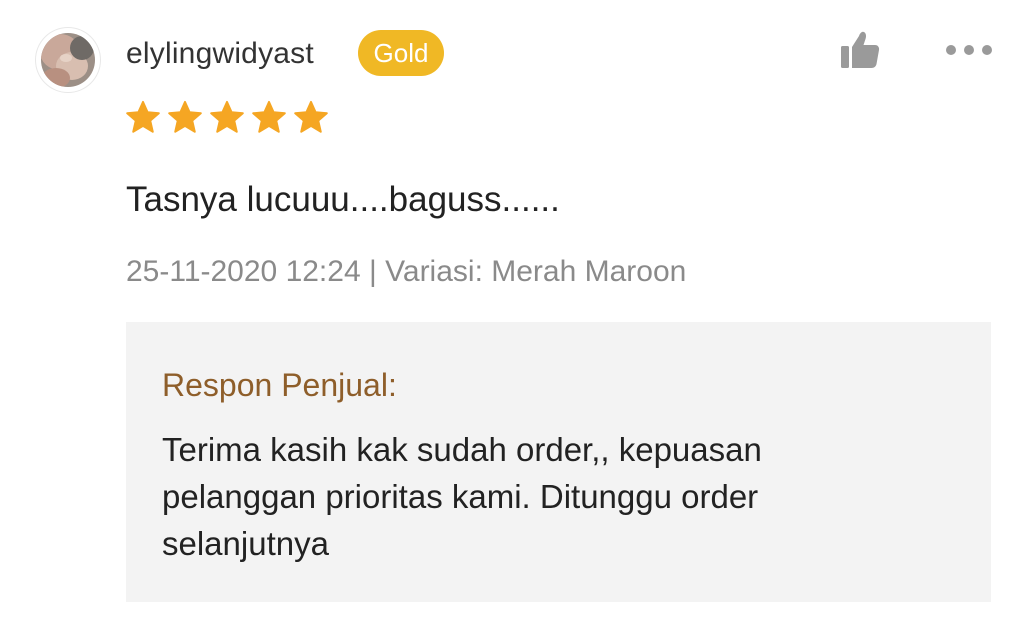 This screenshot has width=1024, height=629. Describe the element at coordinates (860, 50) in the screenshot. I see `thumbs-up-icon` at that location.